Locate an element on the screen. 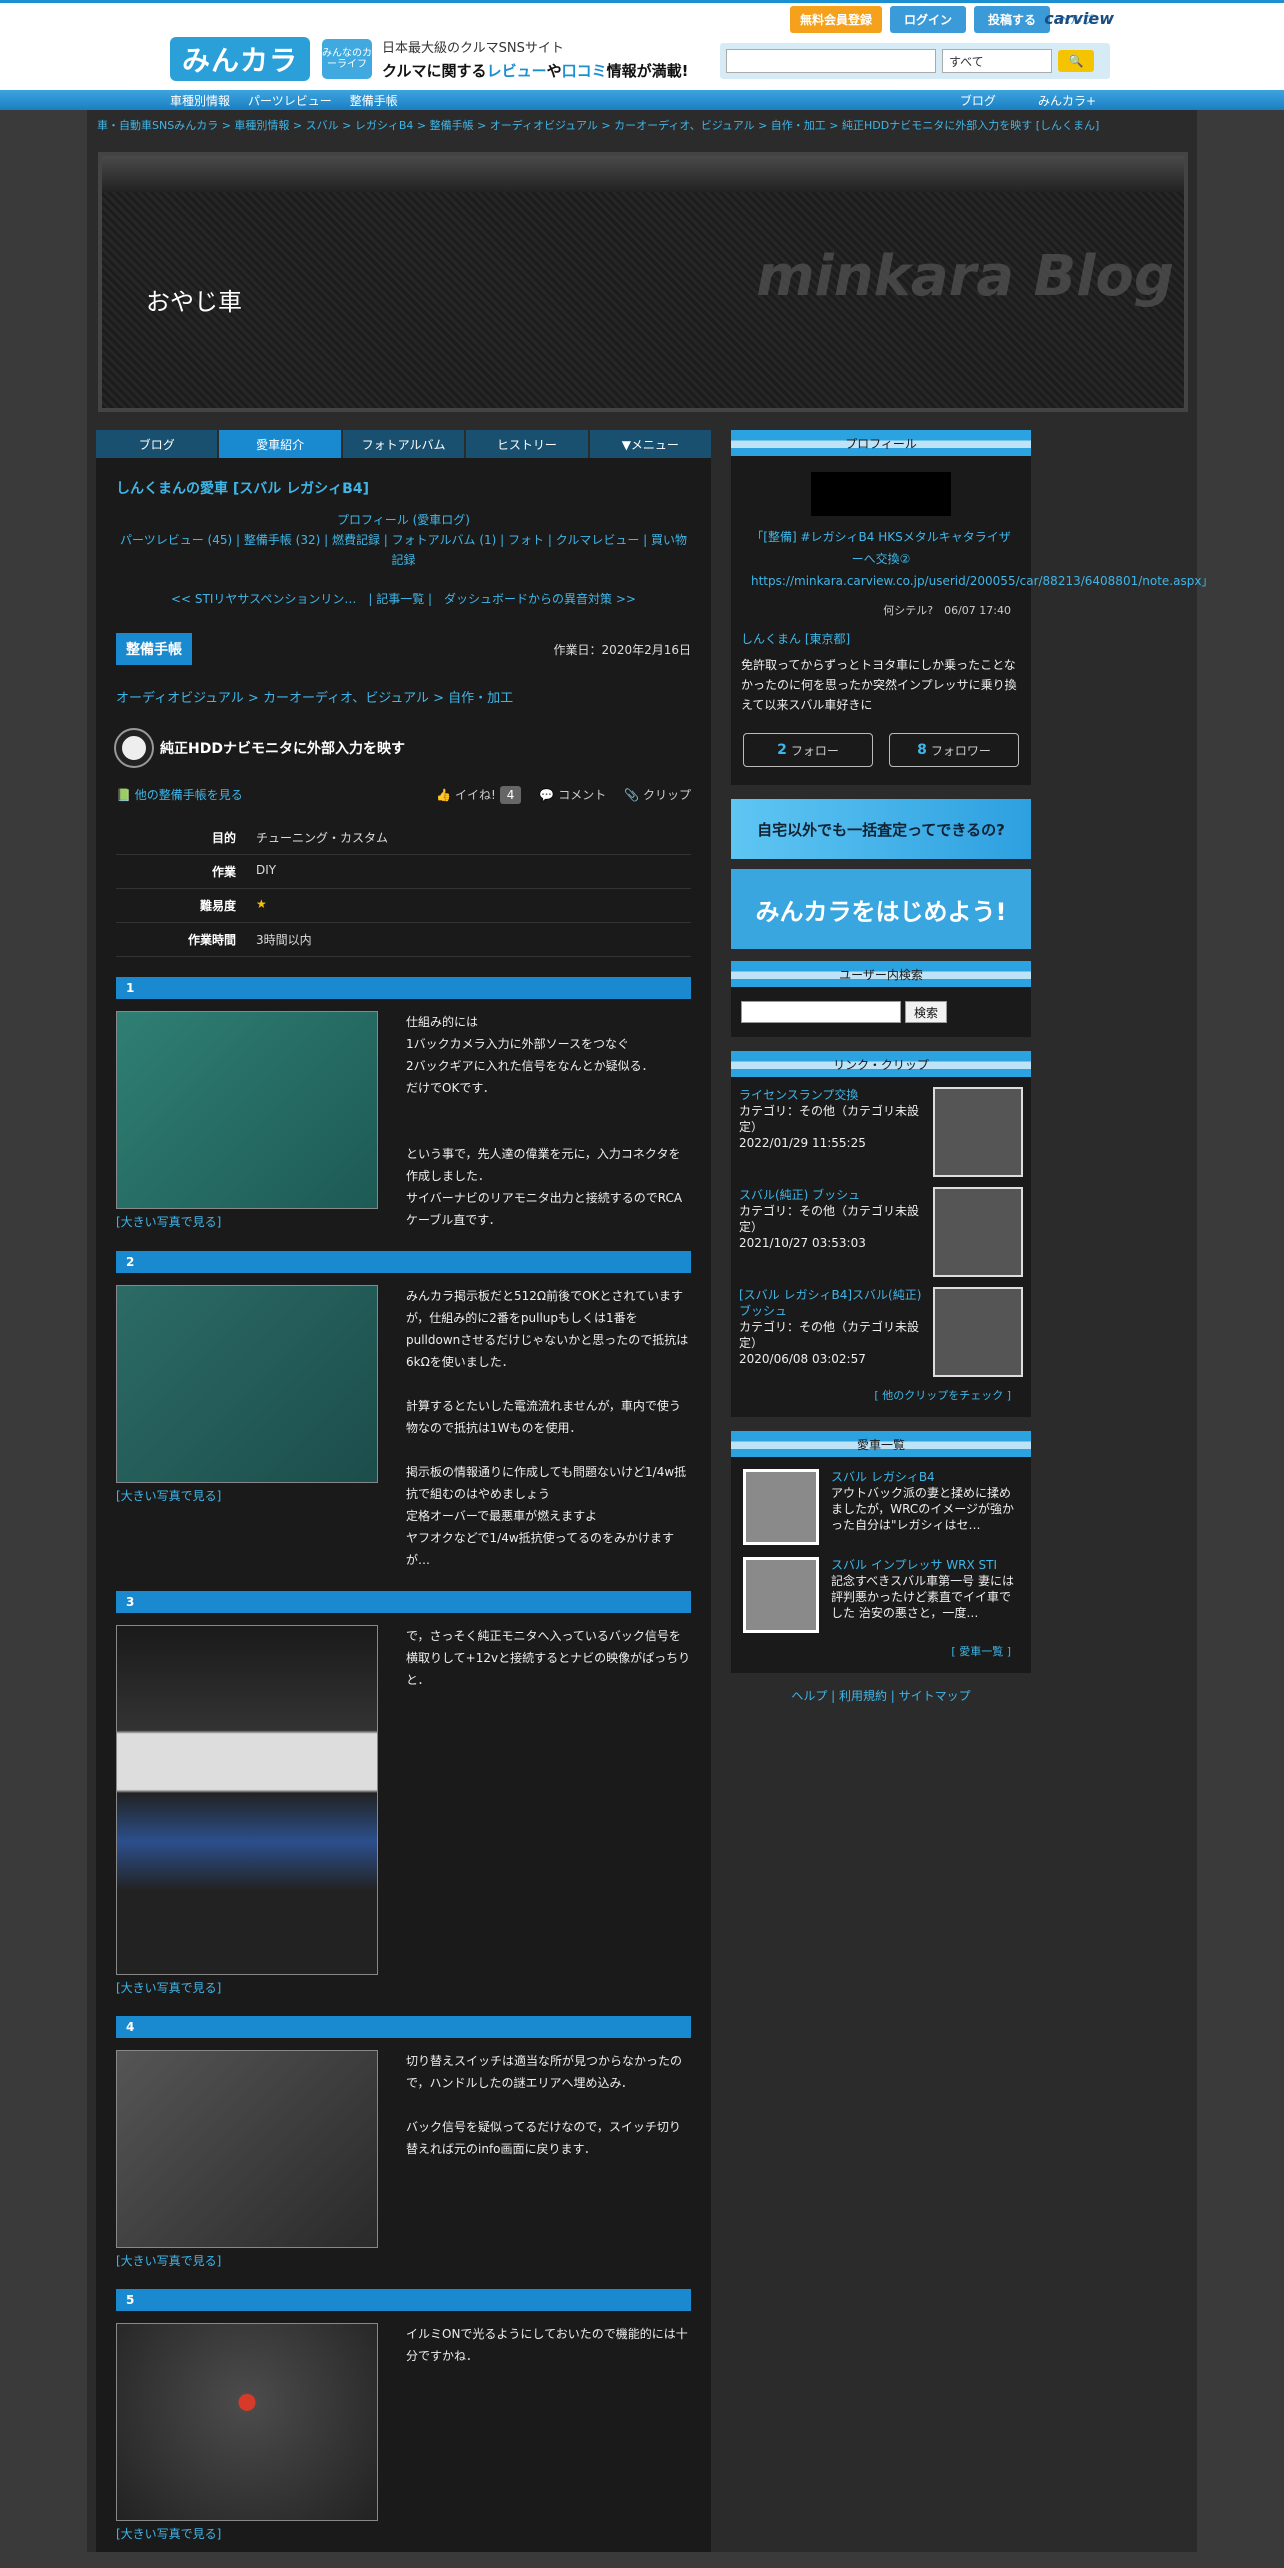 The image size is (1284, 2568). notebook-icon: 📗 is located at coordinates (123, 795).